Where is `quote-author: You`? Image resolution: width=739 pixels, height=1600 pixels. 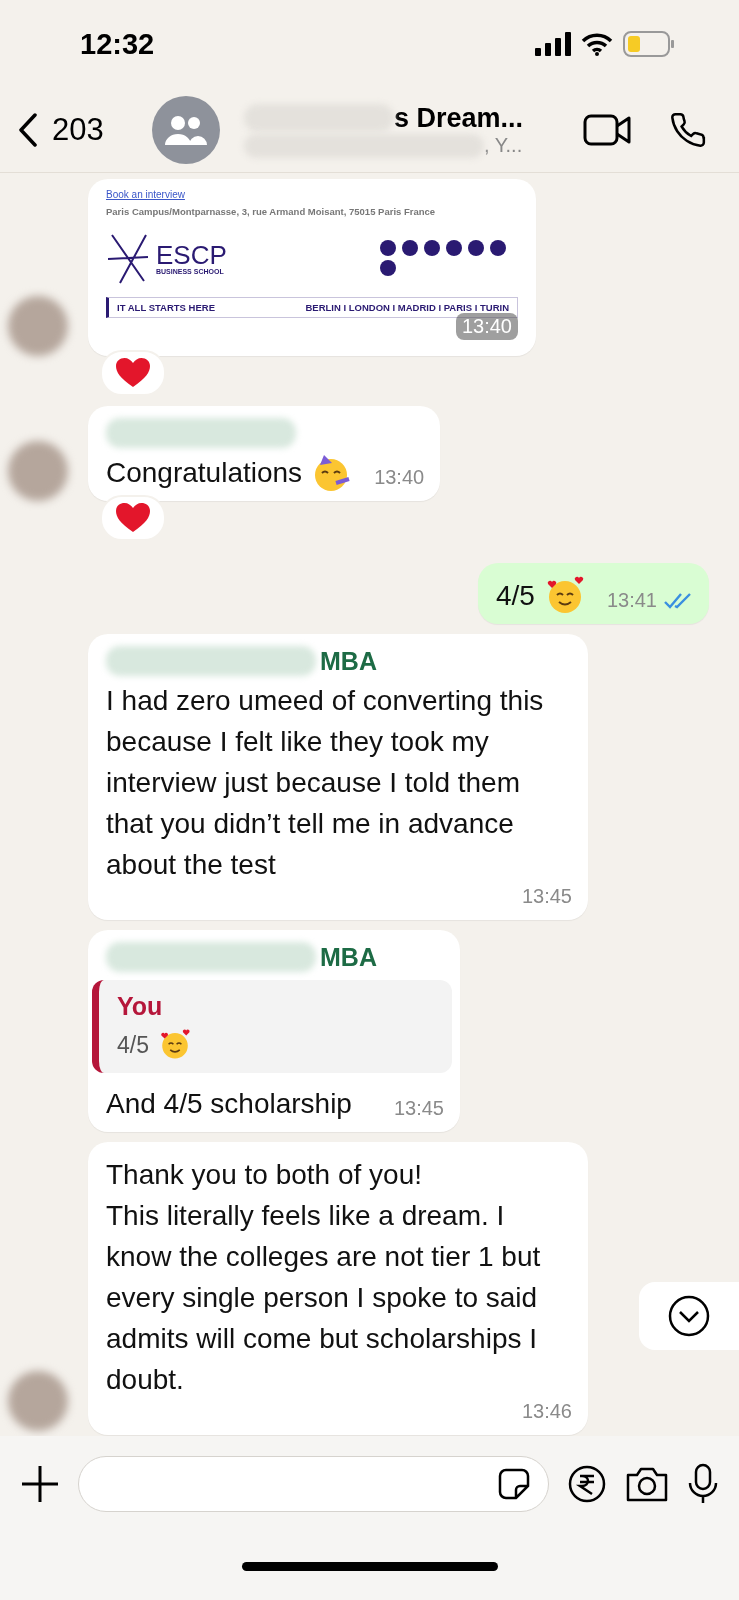 quote-author: You is located at coordinates (140, 1006).